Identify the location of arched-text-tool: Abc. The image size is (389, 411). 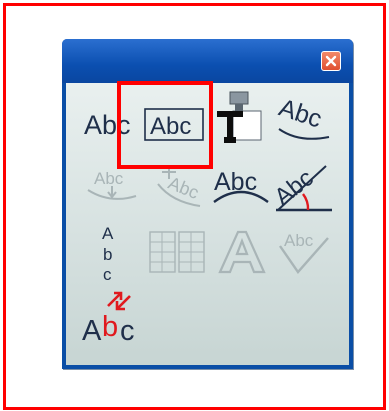
(241, 184).